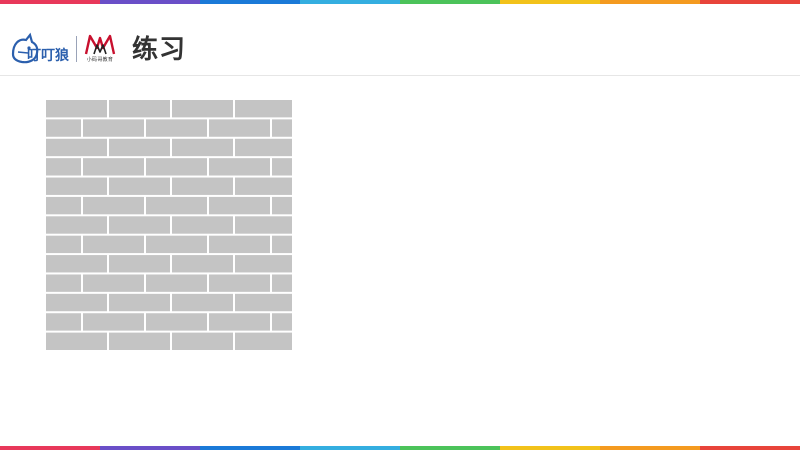  I want to click on xiaoma-logo: 小码哥教育, so click(100, 49).